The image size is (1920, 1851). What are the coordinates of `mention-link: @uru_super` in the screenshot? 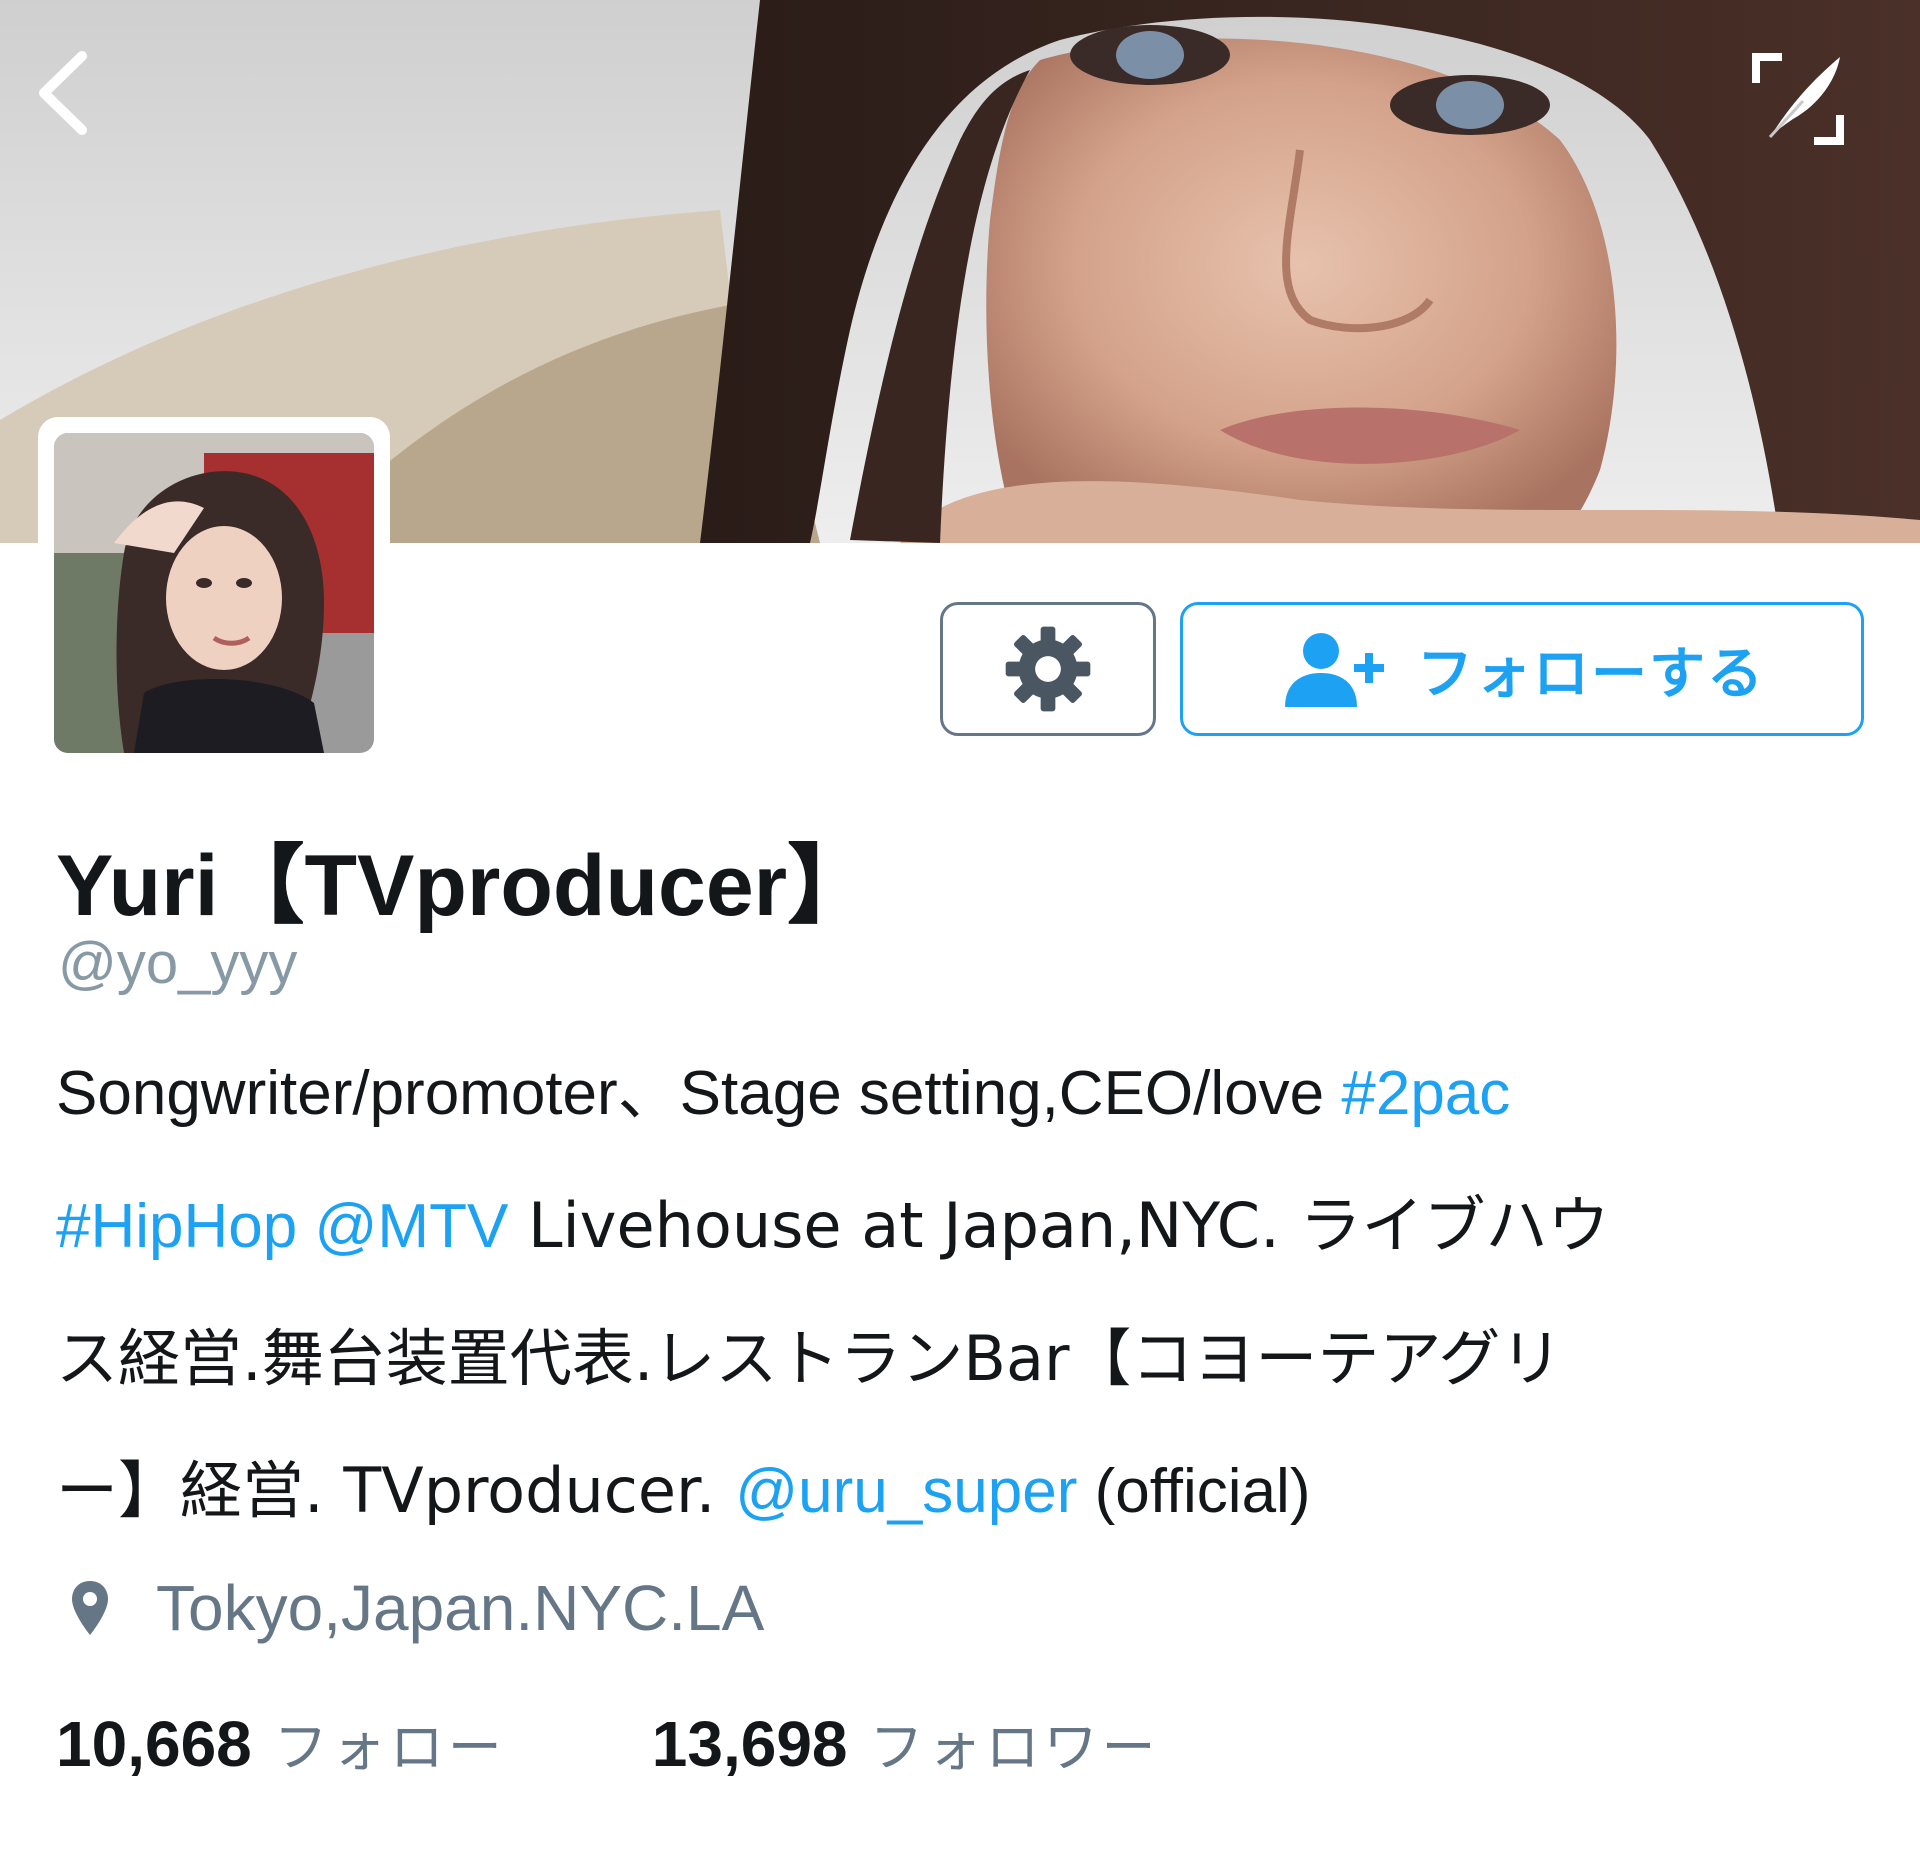 It's located at (906, 1491).